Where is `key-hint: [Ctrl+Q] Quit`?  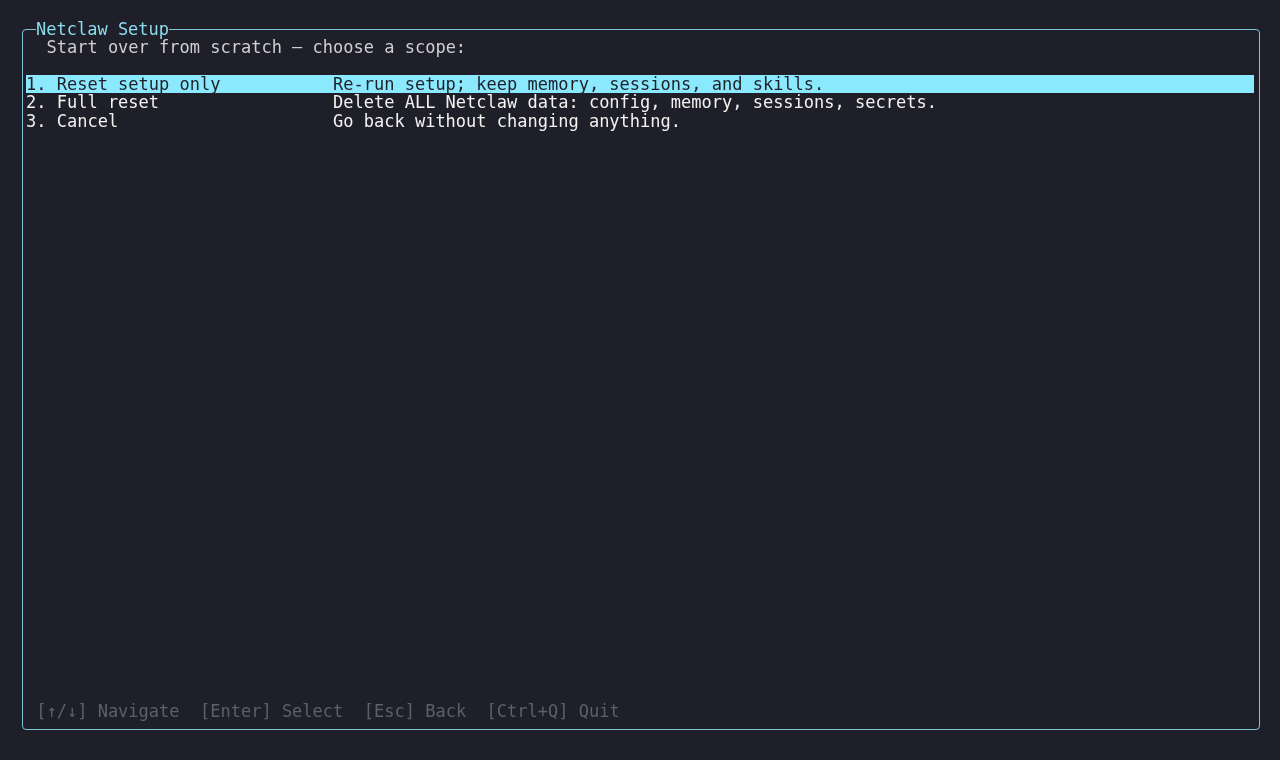 key-hint: [Ctrl+Q] Quit is located at coordinates (553, 710).